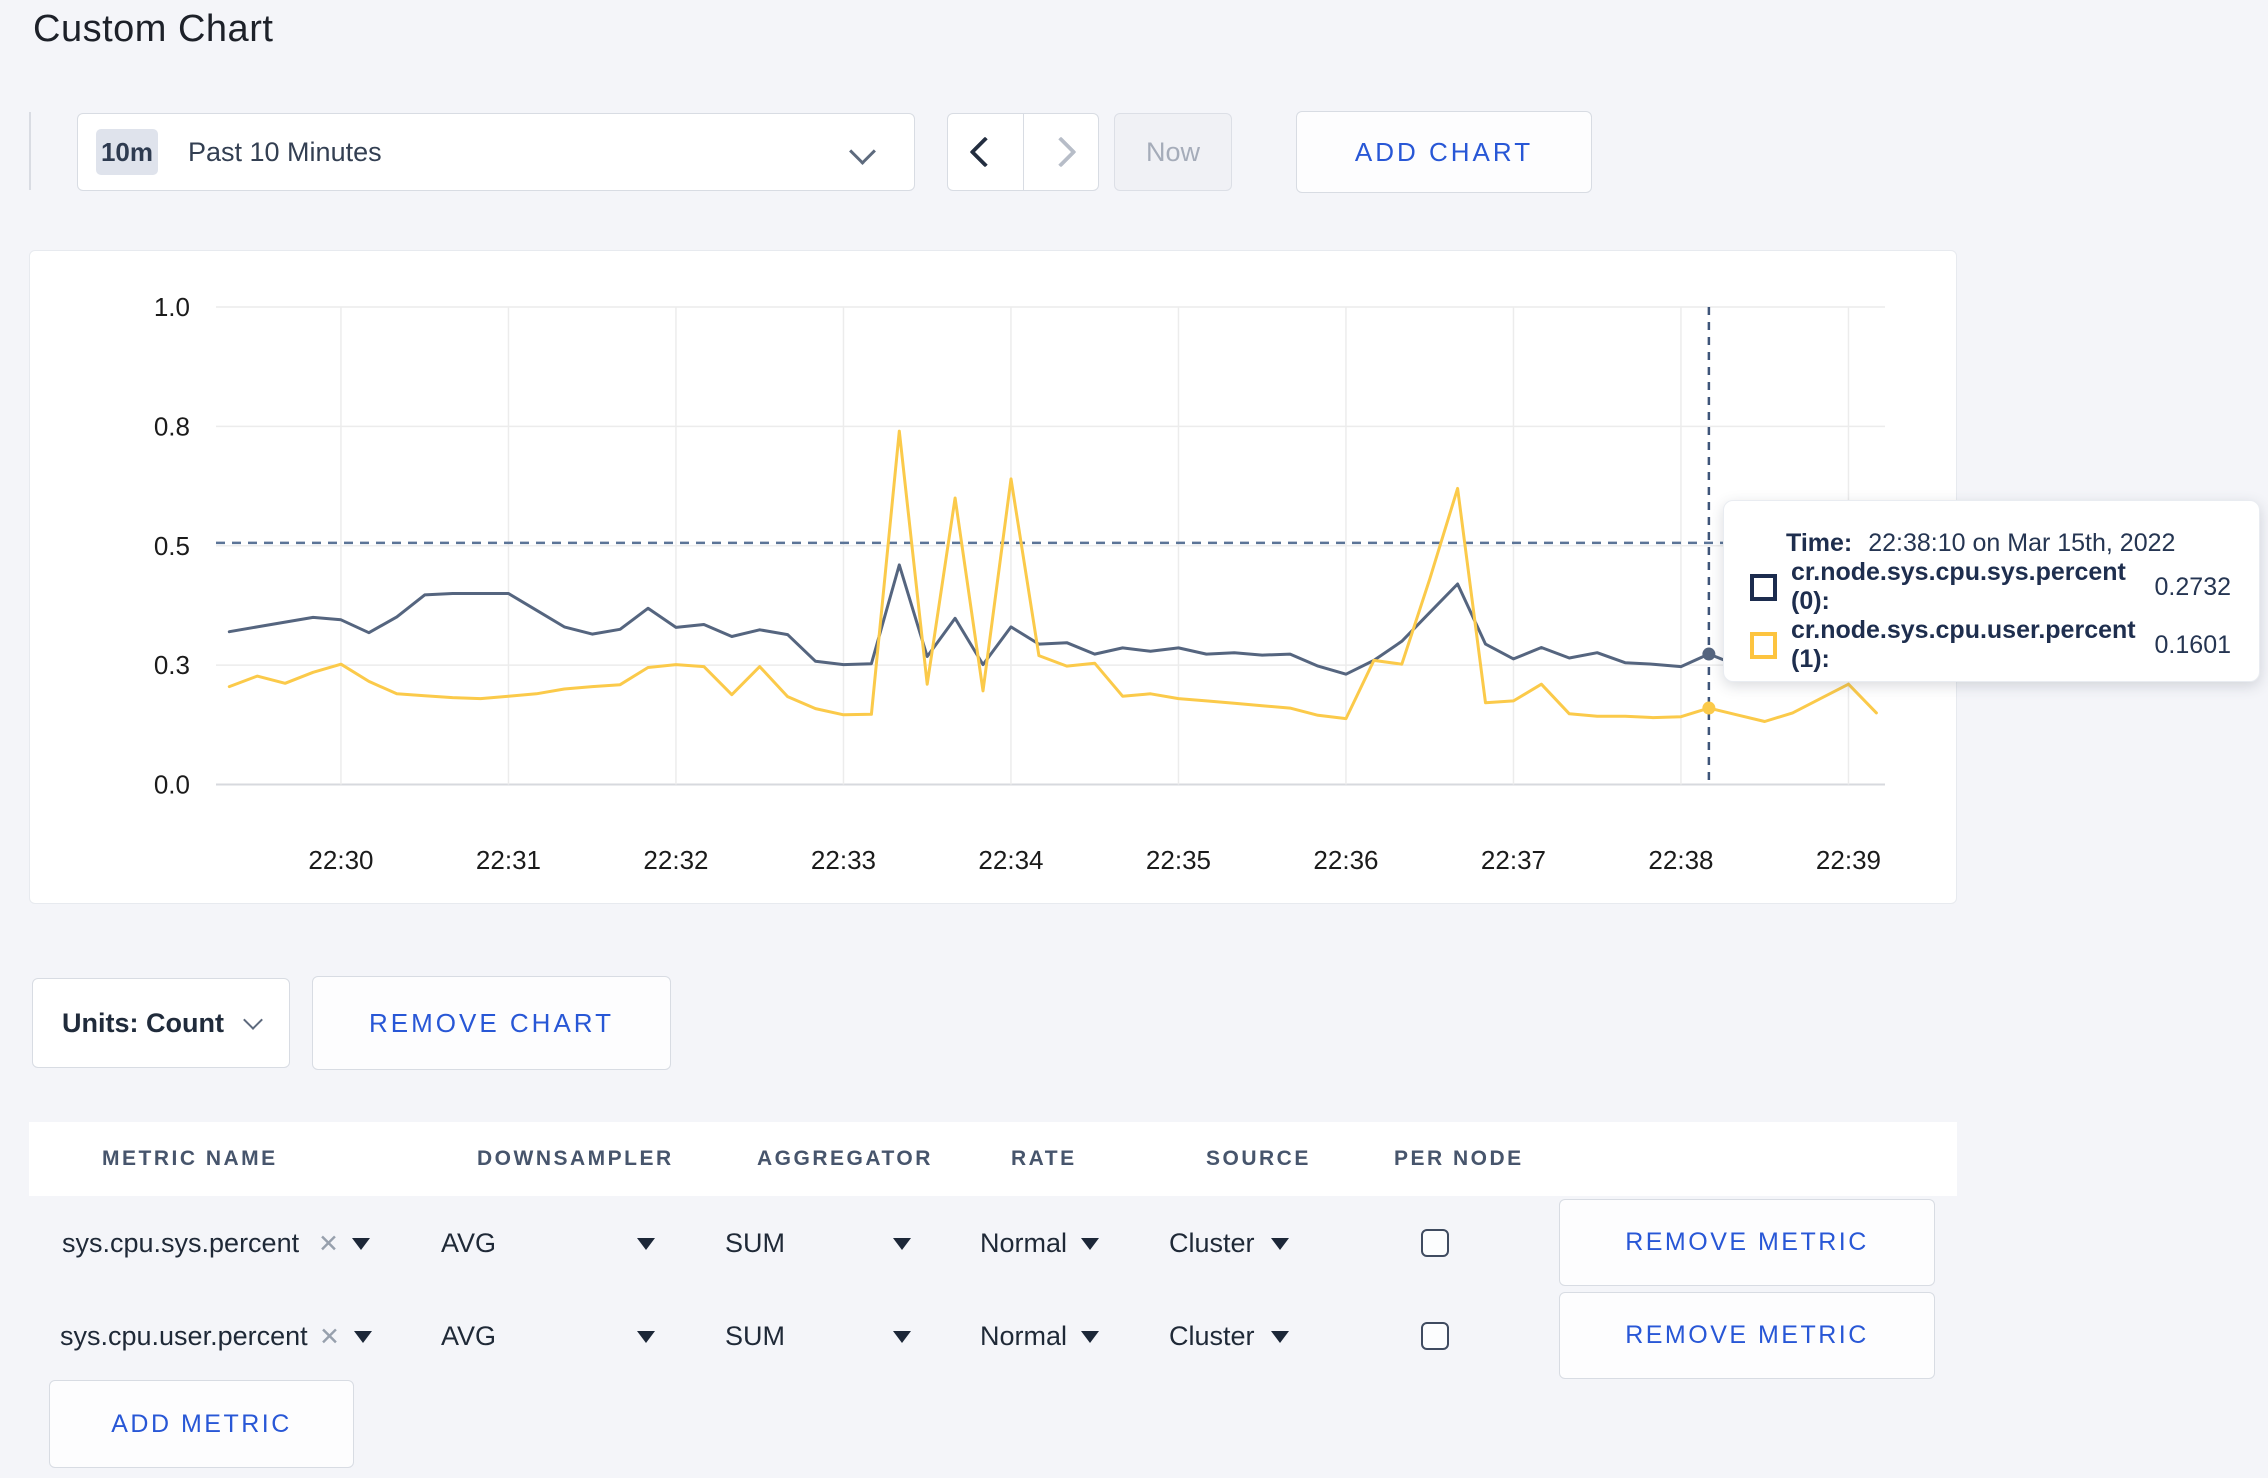  I want to click on units-label: Units: Count, so click(143, 1022).